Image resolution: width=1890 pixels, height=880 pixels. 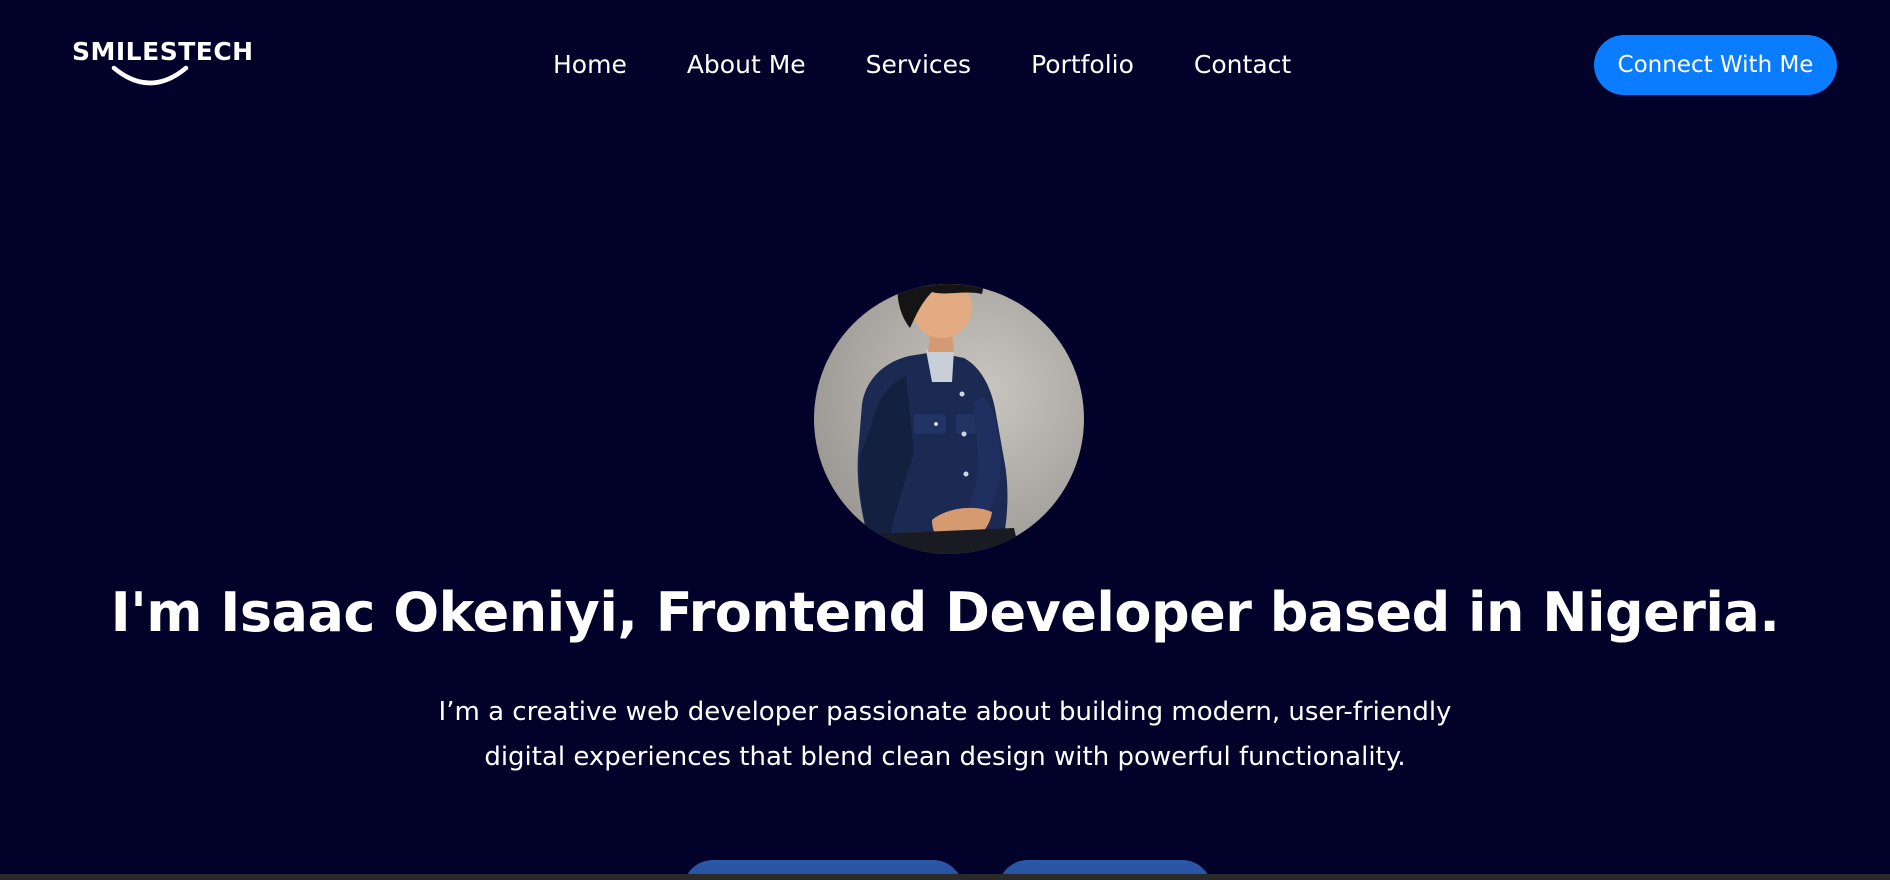 I want to click on nav-contact: Contact, so click(x=1242, y=65).